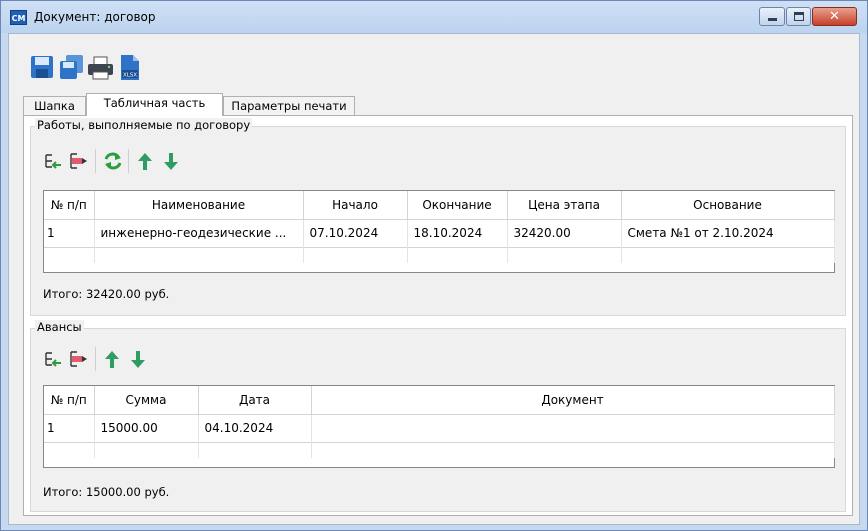 The width and height of the screenshot is (868, 531). What do you see at coordinates (144, 125) in the screenshot?
I see `works-group-title: Работы, выполняемые по договору` at bounding box center [144, 125].